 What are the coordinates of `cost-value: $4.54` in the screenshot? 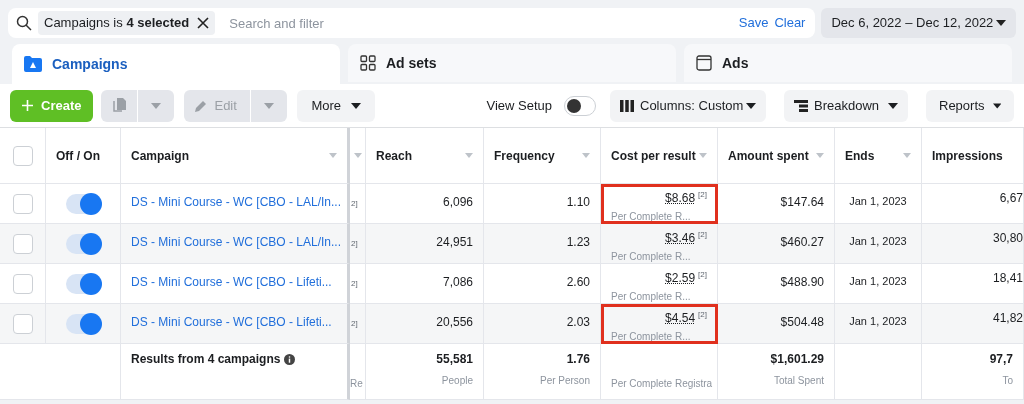 It's located at (680, 318).